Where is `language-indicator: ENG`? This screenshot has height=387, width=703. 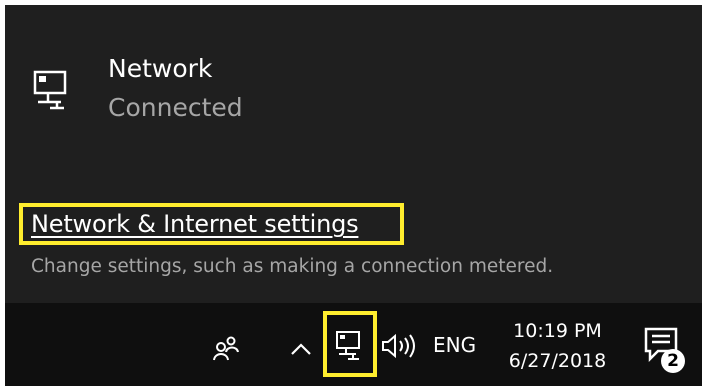 language-indicator: ENG is located at coordinates (454, 345).